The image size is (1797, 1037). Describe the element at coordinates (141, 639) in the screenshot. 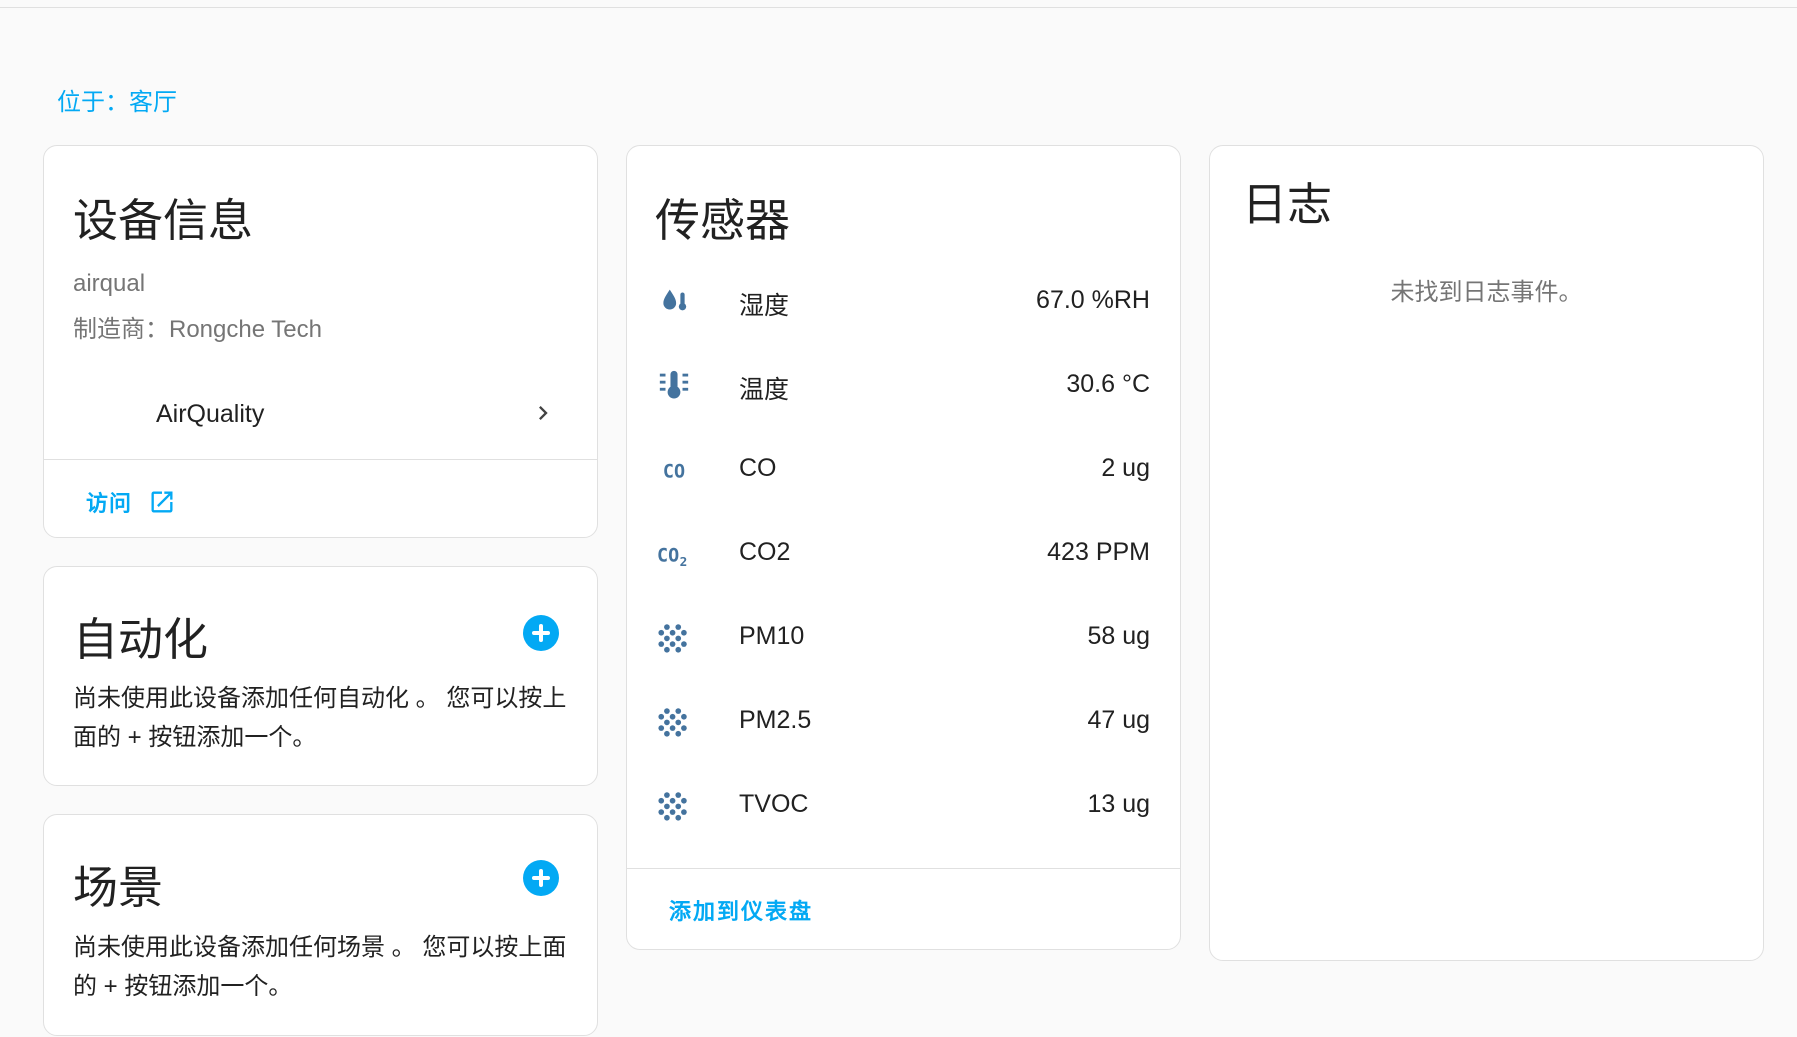

I see `automation-title: 自动化` at that location.